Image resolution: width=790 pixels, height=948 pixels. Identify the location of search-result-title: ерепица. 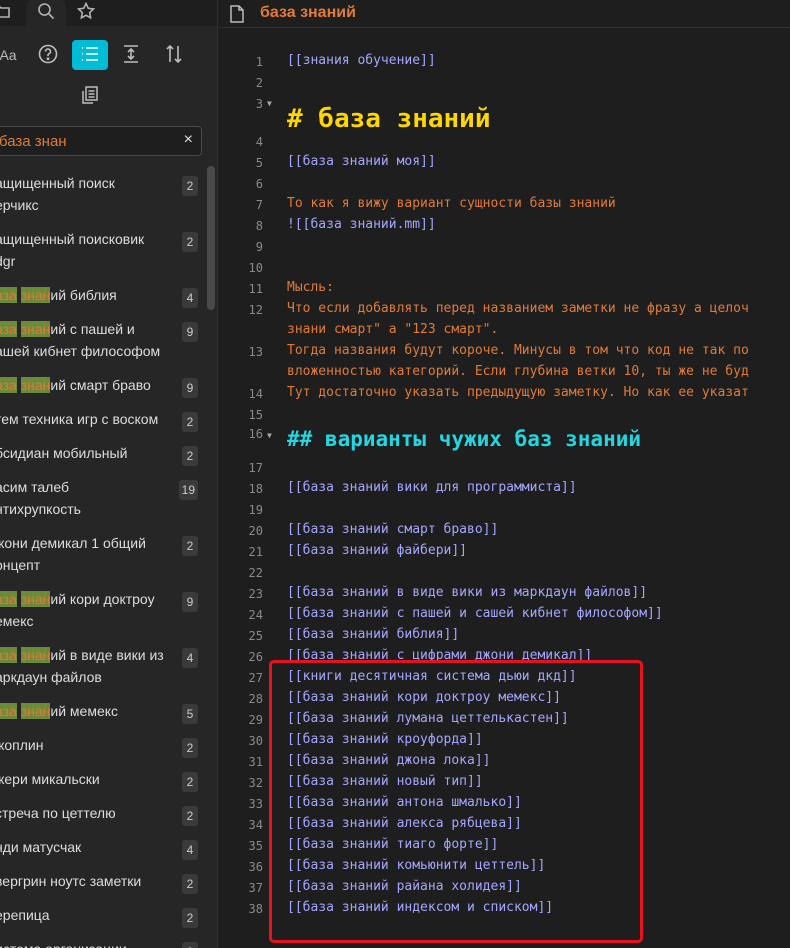
(87, 915).